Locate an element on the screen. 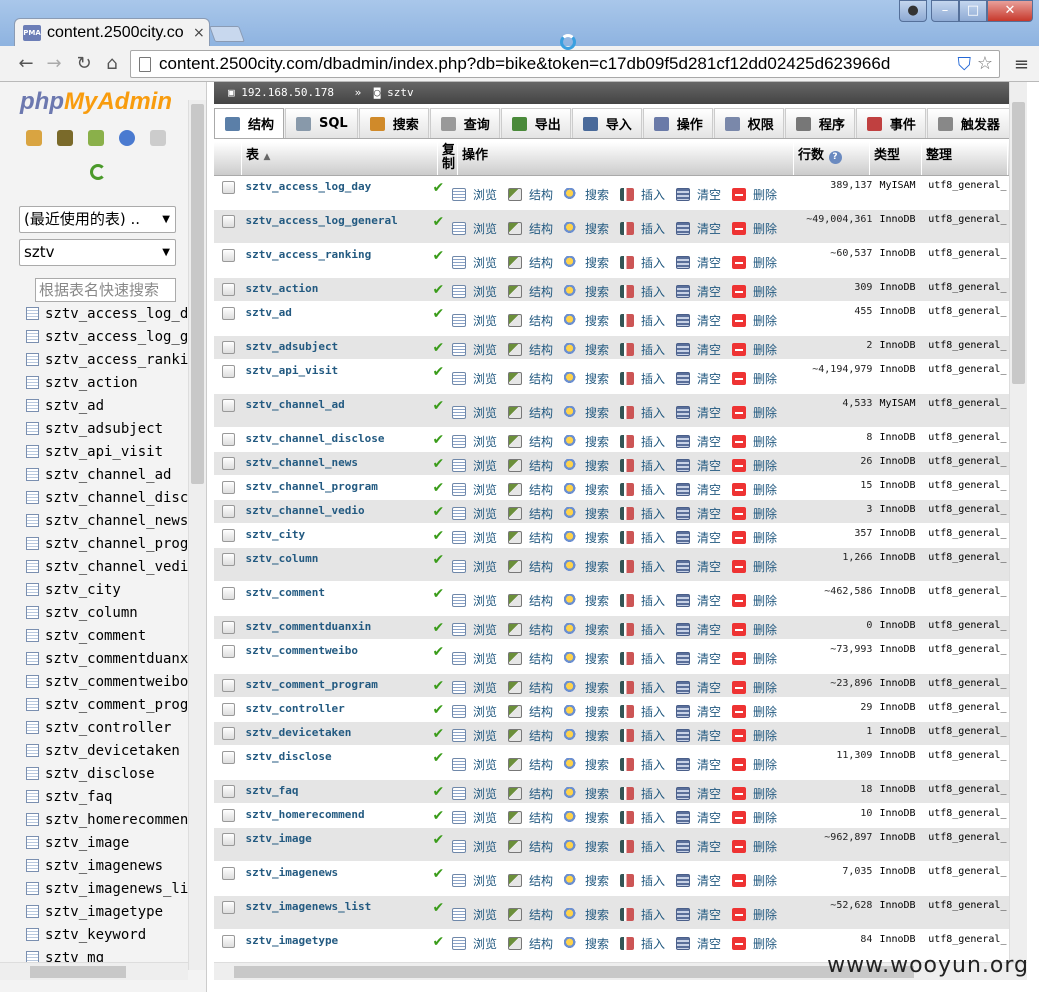 The width and height of the screenshot is (1039, 992). tab-sql: SQL is located at coordinates (321, 123).